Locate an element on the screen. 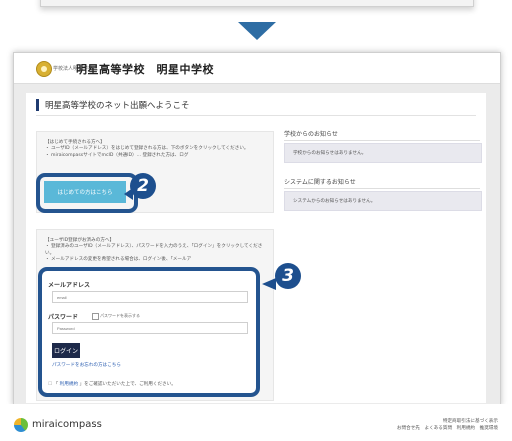 The width and height of the screenshot is (512, 441). terms-link: 利用規約 is located at coordinates (69, 384).